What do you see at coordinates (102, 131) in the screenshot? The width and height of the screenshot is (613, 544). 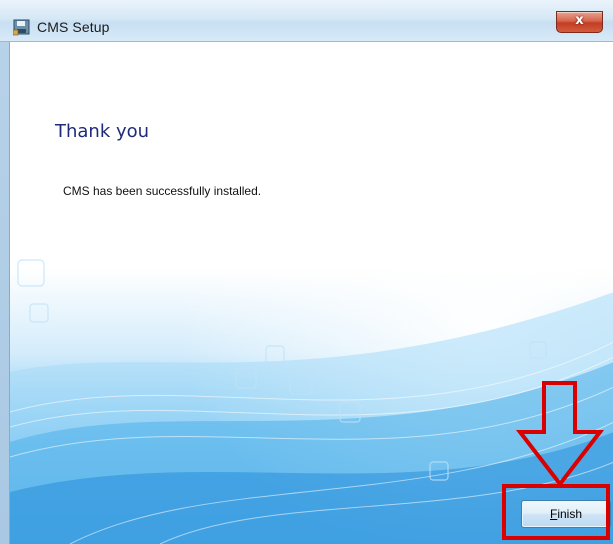 I see `page-title: Thank you` at bounding box center [102, 131].